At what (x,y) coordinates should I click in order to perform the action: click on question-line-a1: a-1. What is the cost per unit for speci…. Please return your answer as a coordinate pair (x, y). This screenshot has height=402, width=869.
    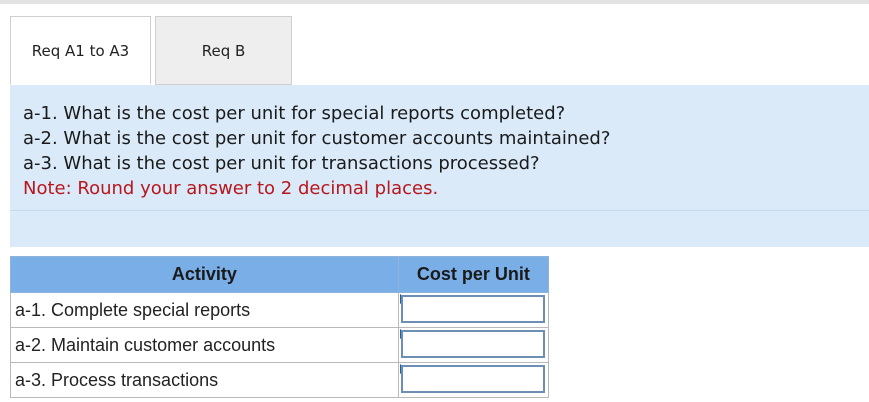
    Looking at the image, I should click on (294, 113).